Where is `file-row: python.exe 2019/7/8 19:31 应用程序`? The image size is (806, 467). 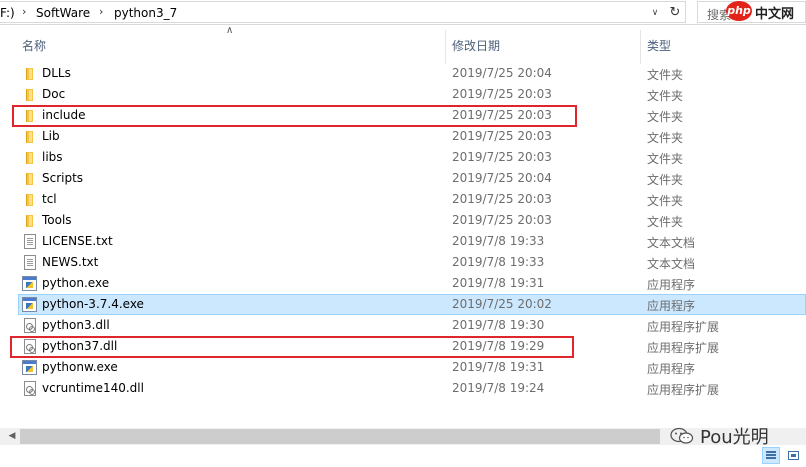 file-row: python.exe 2019/7/8 19:31 应用程序 is located at coordinates (412, 283).